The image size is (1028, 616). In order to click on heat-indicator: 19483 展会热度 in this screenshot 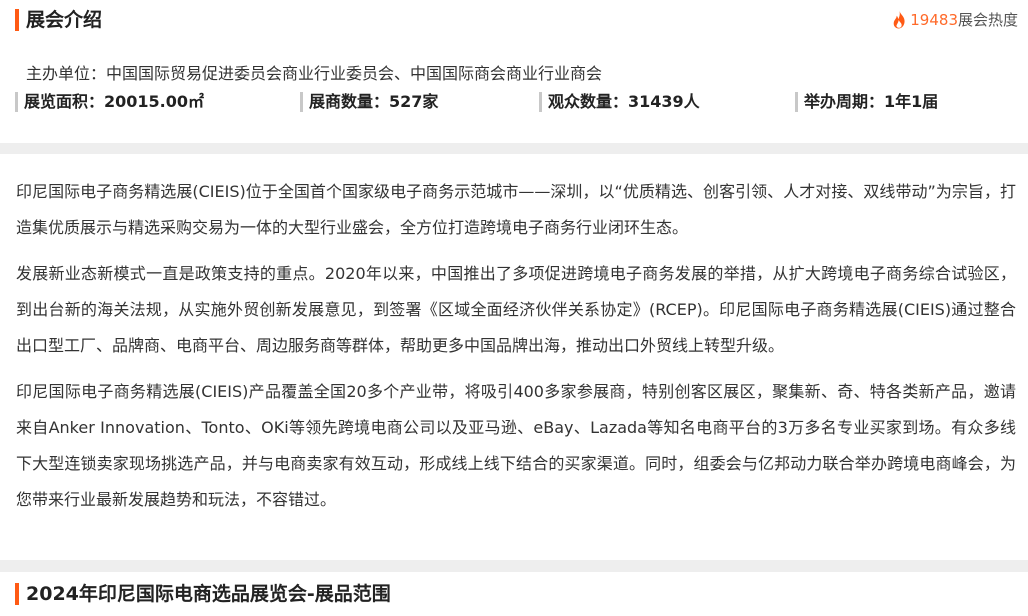, I will do `click(954, 20)`.